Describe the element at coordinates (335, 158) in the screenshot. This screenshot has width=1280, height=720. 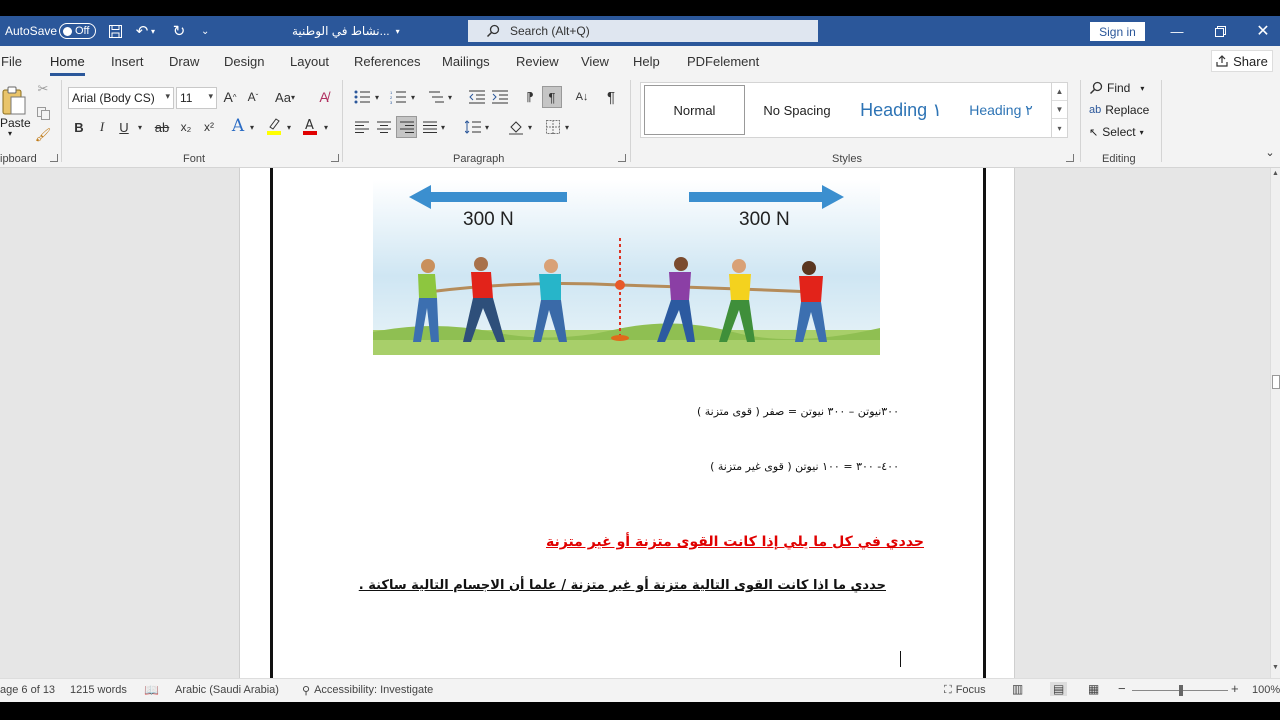
I see `font-launcher-icon` at that location.